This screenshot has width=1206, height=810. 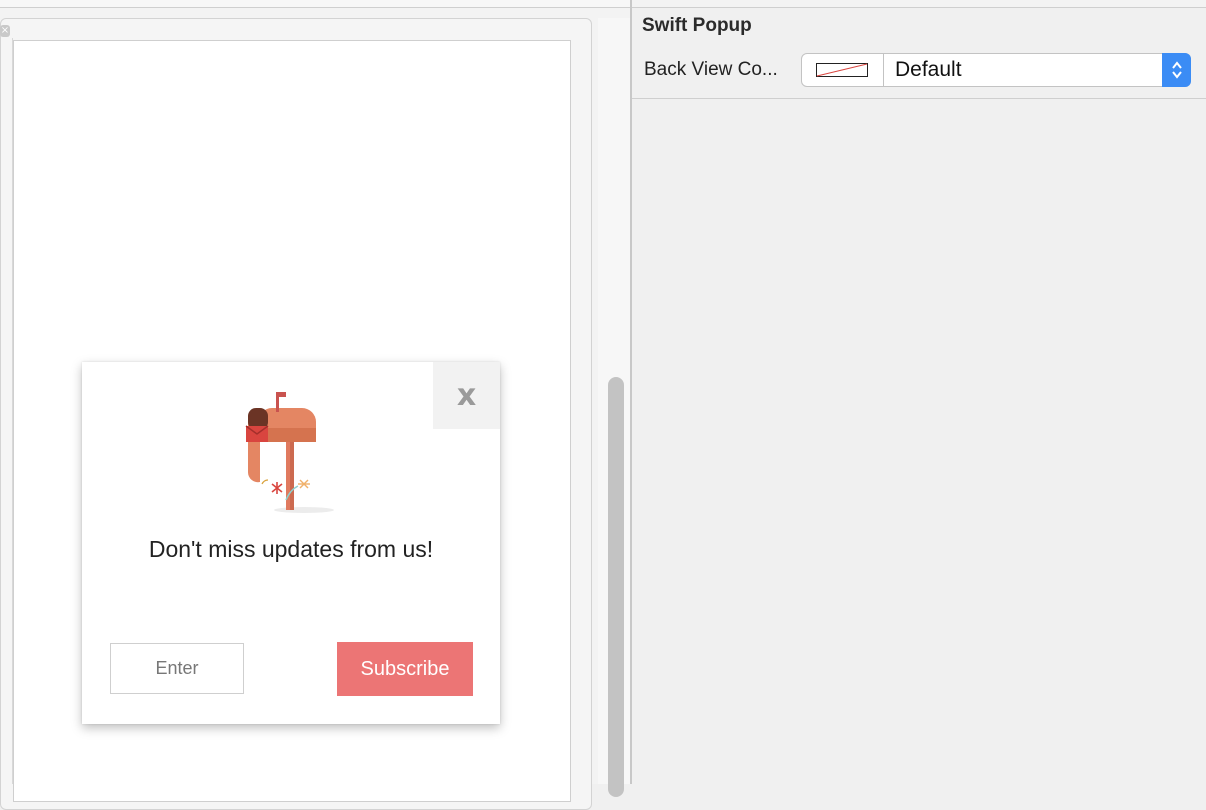 What do you see at coordinates (928, 69) in the screenshot?
I see `color-value: Default` at bounding box center [928, 69].